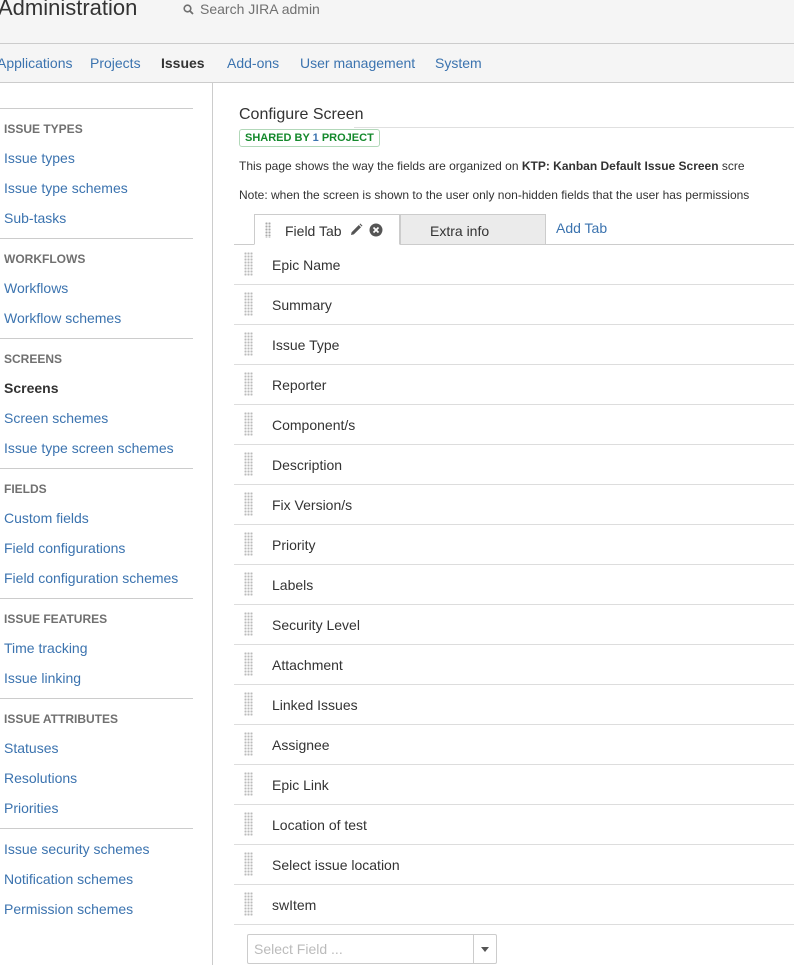  I want to click on sidebar-item-permission-schemes: Permission schemes, so click(68, 909).